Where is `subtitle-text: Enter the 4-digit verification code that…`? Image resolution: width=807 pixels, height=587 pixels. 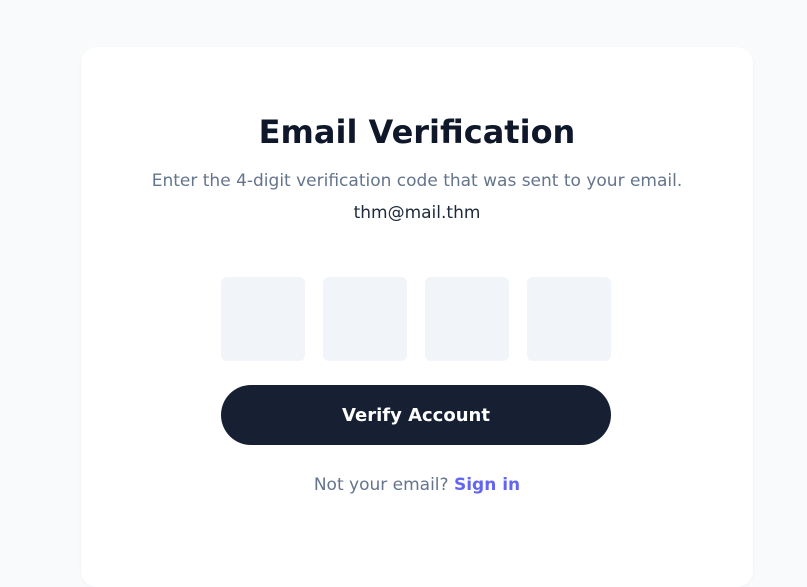
subtitle-text: Enter the 4-digit verification code that… is located at coordinates (417, 181).